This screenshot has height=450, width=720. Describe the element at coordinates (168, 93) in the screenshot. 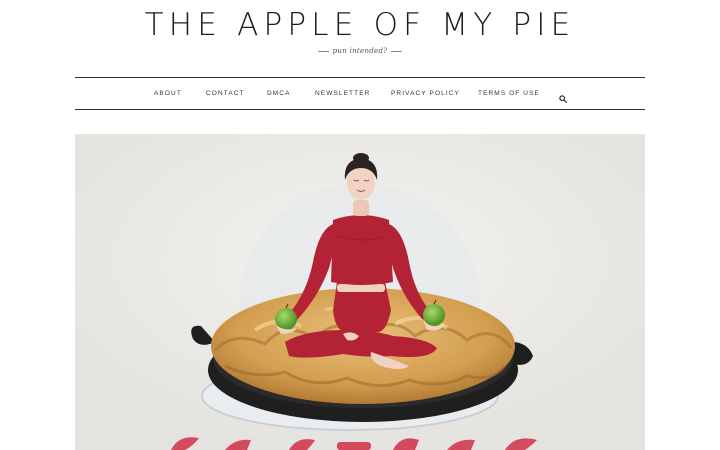

I see `nav-item-about: ABOUT` at that location.